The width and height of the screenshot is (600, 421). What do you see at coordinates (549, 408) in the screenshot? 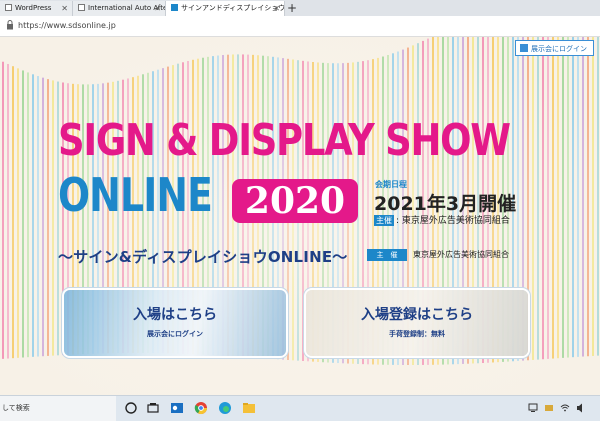
I see `folder-icon` at bounding box center [549, 408].